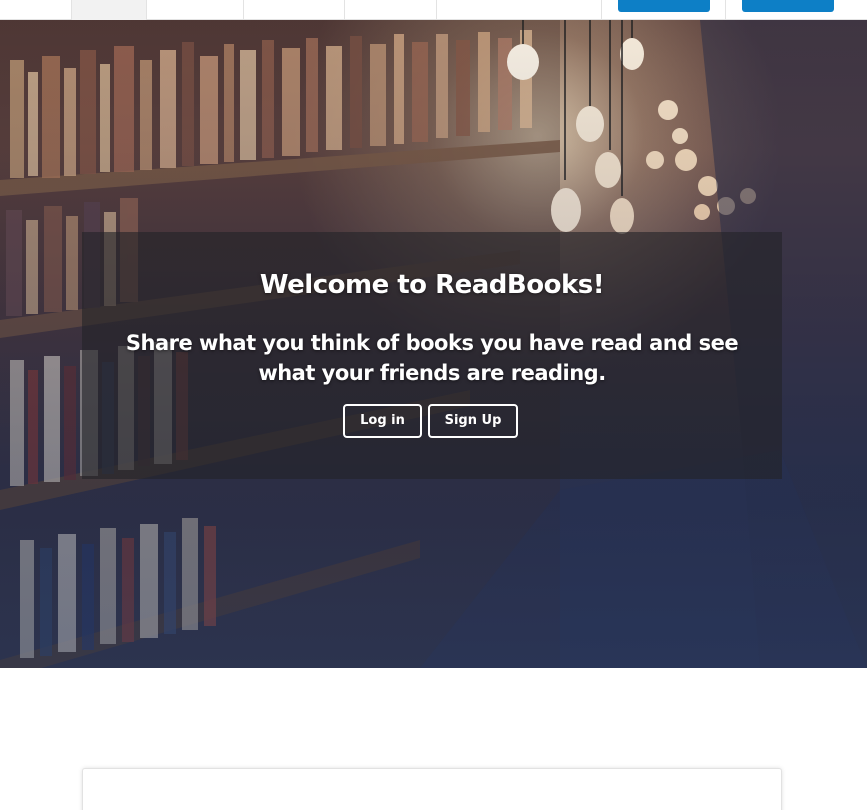 This screenshot has height=810, width=867. Describe the element at coordinates (473, 421) in the screenshot. I see `hero-signup-button: Sign Up` at that location.